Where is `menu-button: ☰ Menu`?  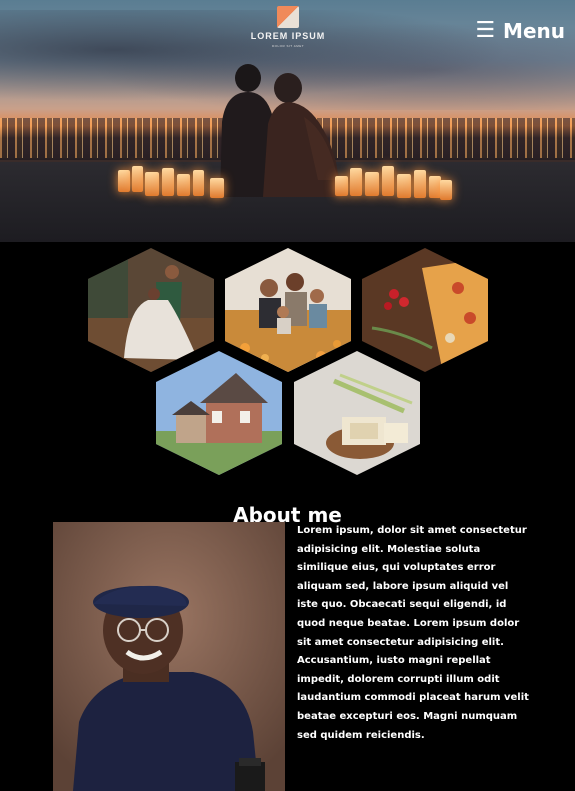 menu-button: ☰ Menu is located at coordinates (520, 31).